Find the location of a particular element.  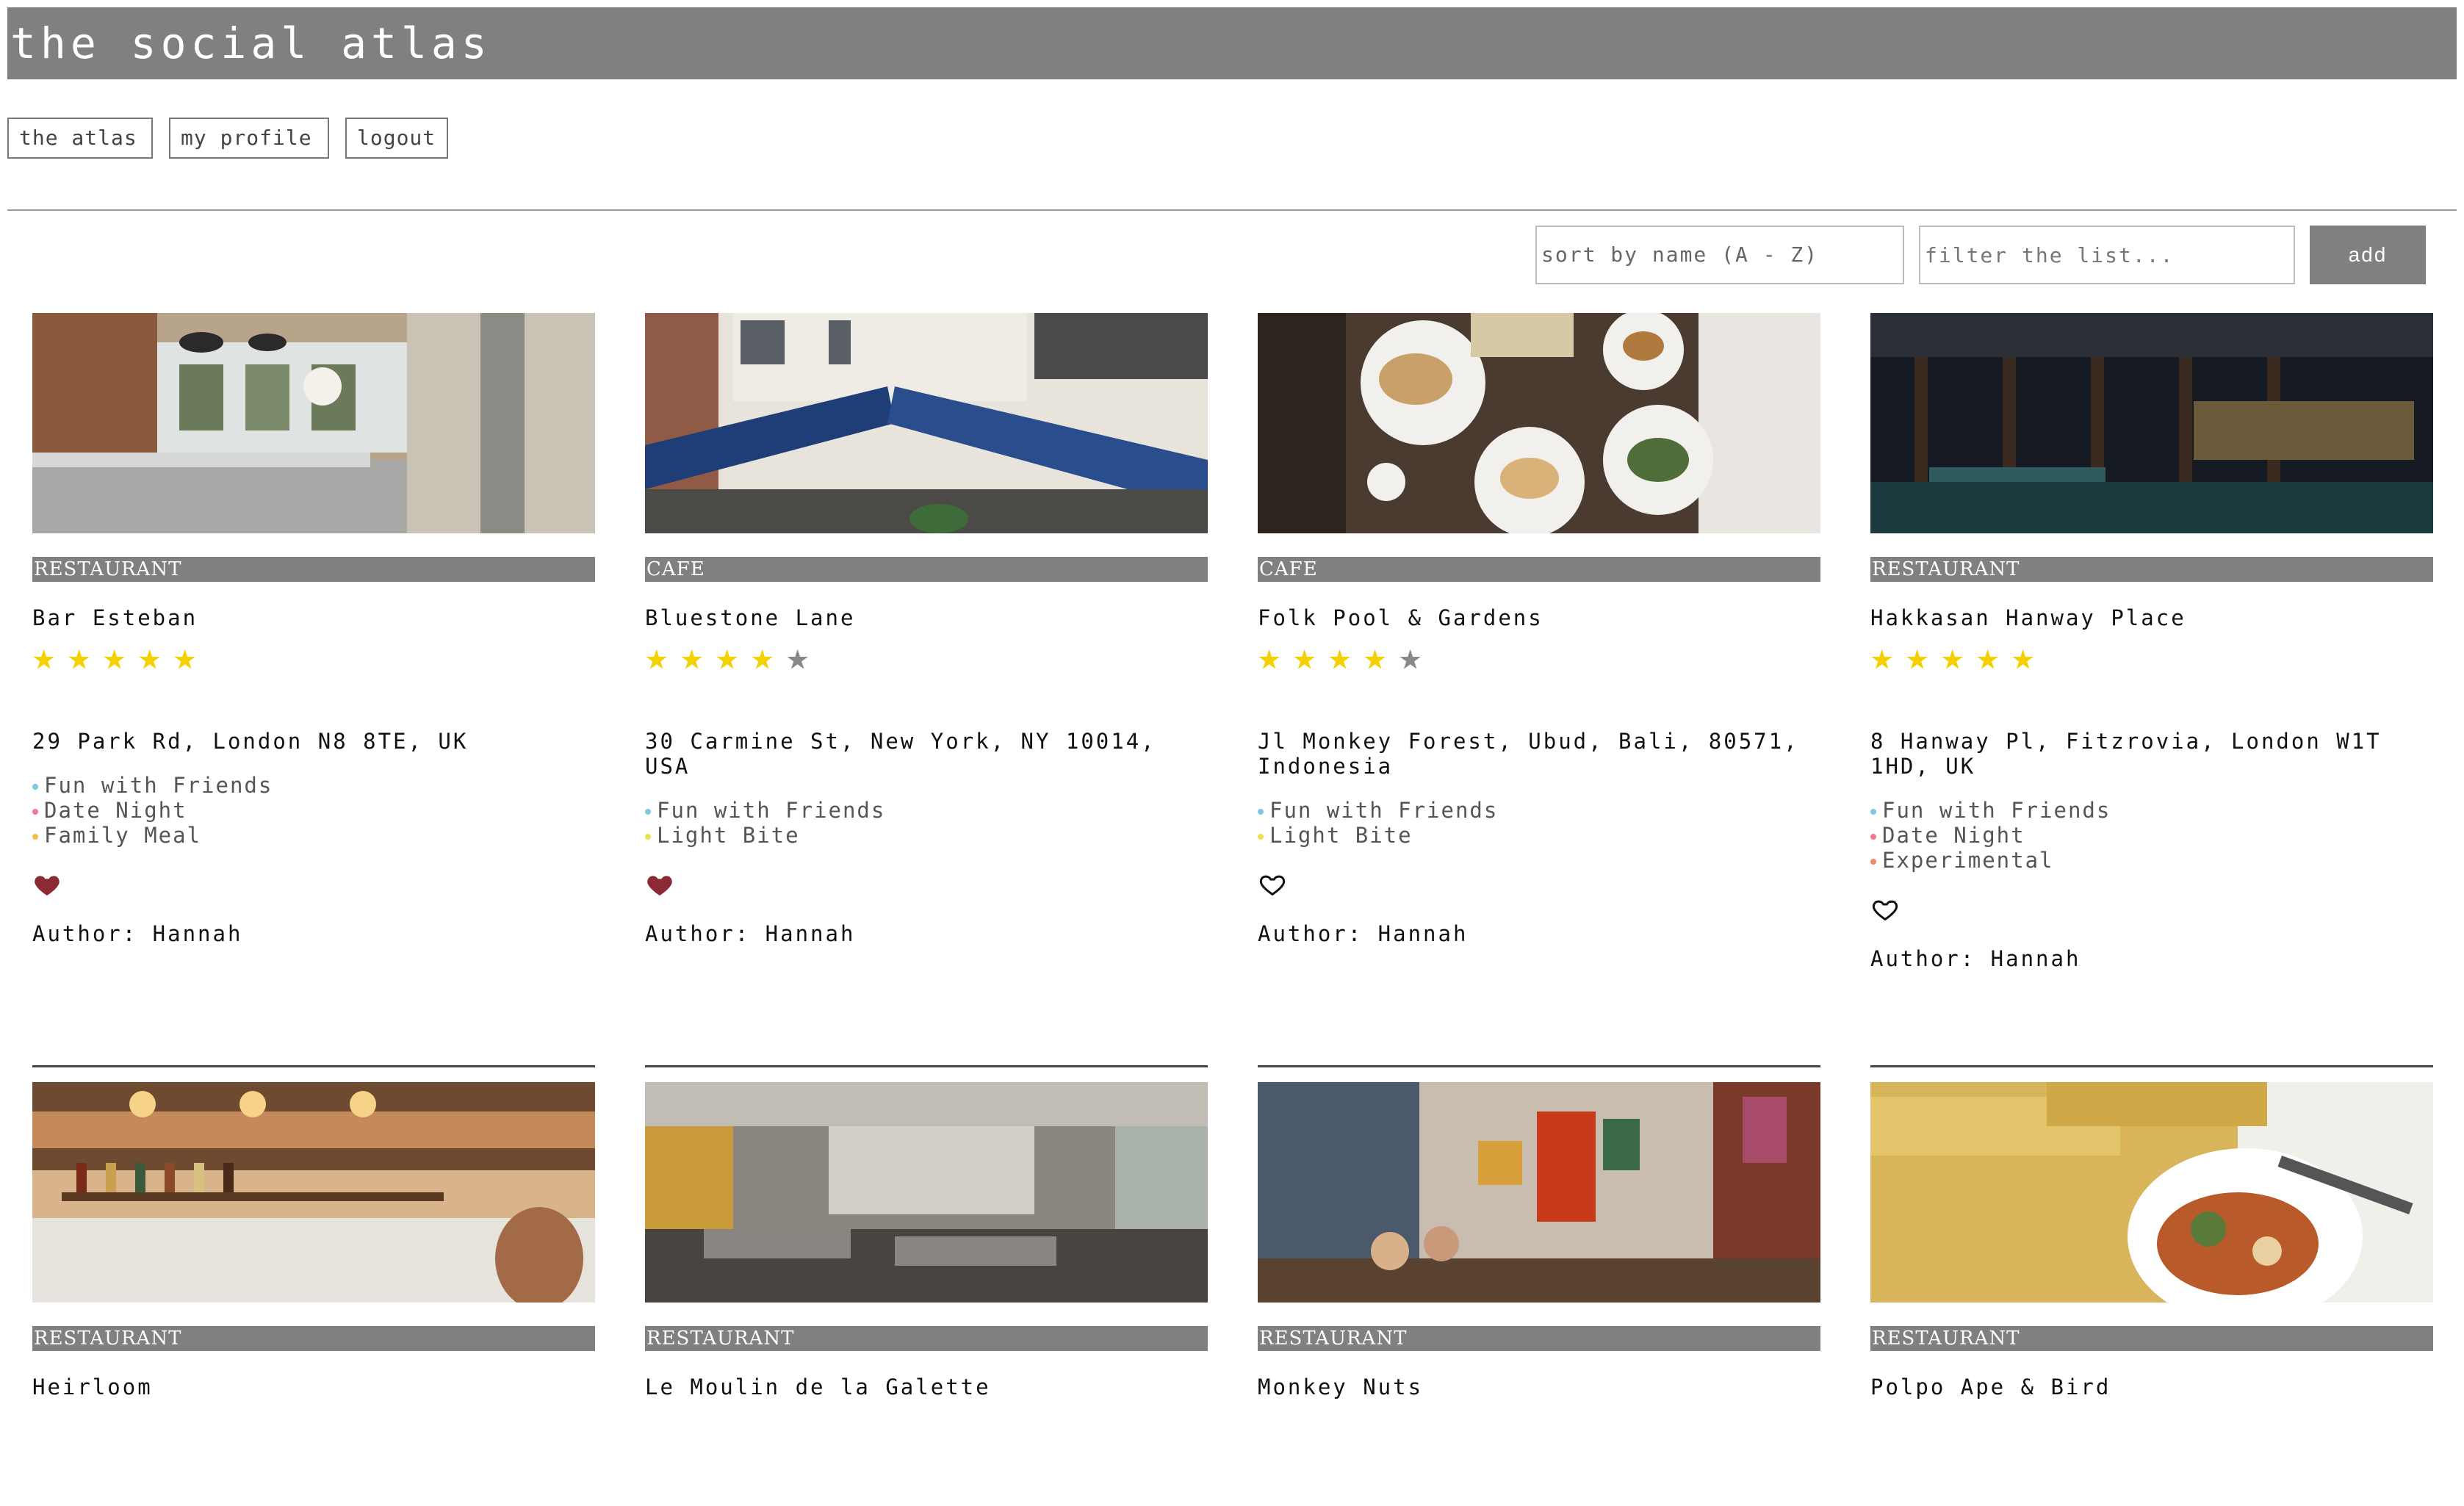

filter-input is located at coordinates (2107, 255).